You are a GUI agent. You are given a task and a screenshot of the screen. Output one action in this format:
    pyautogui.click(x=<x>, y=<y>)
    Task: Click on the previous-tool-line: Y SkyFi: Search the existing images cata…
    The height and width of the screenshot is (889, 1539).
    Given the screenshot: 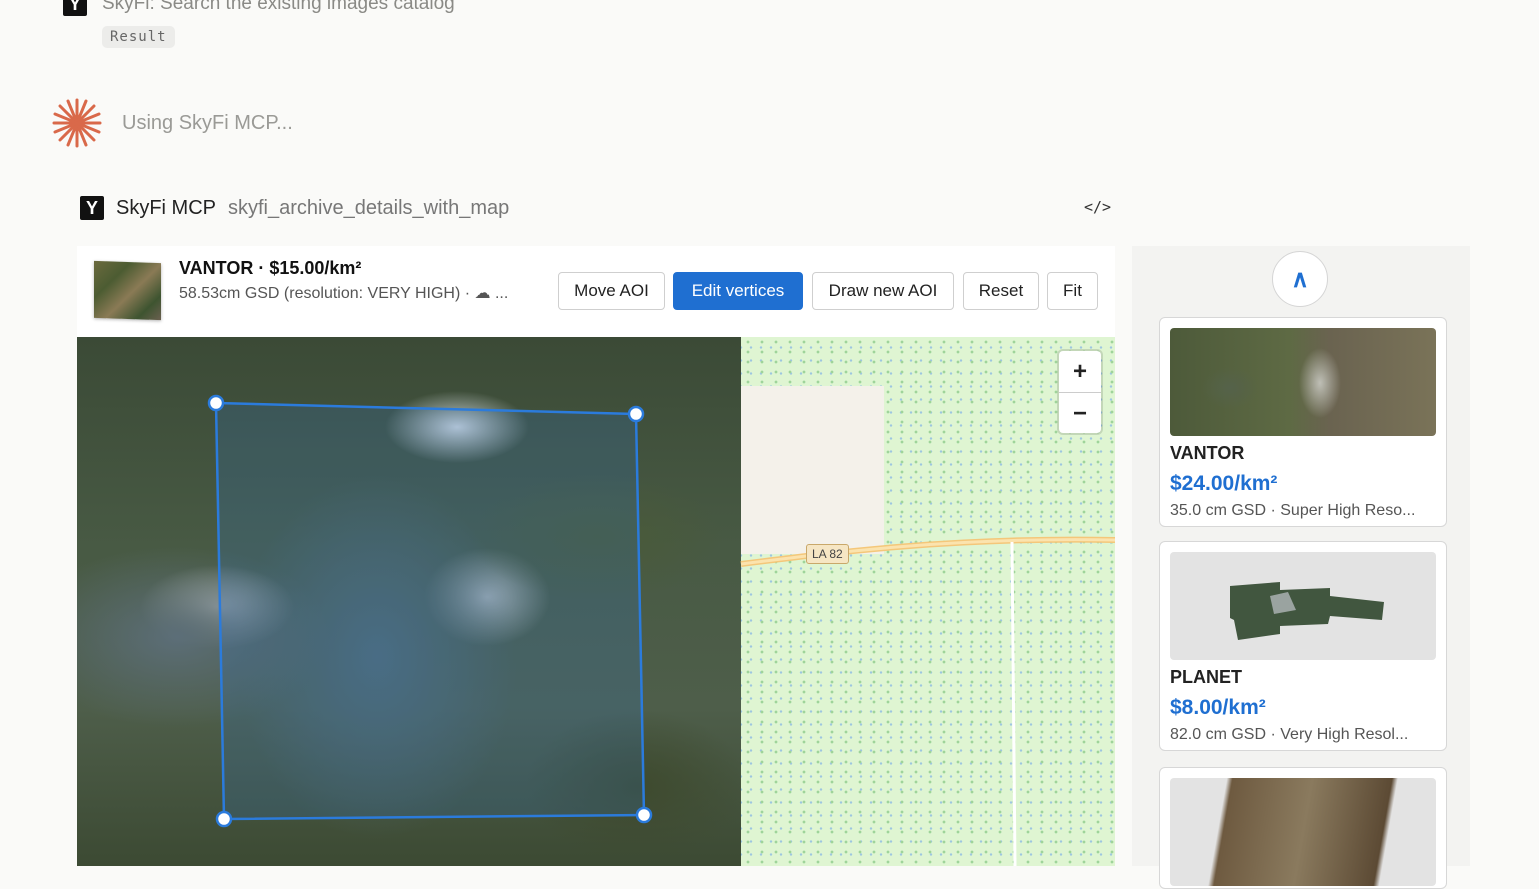 What is the action you would take?
    pyautogui.click(x=259, y=8)
    